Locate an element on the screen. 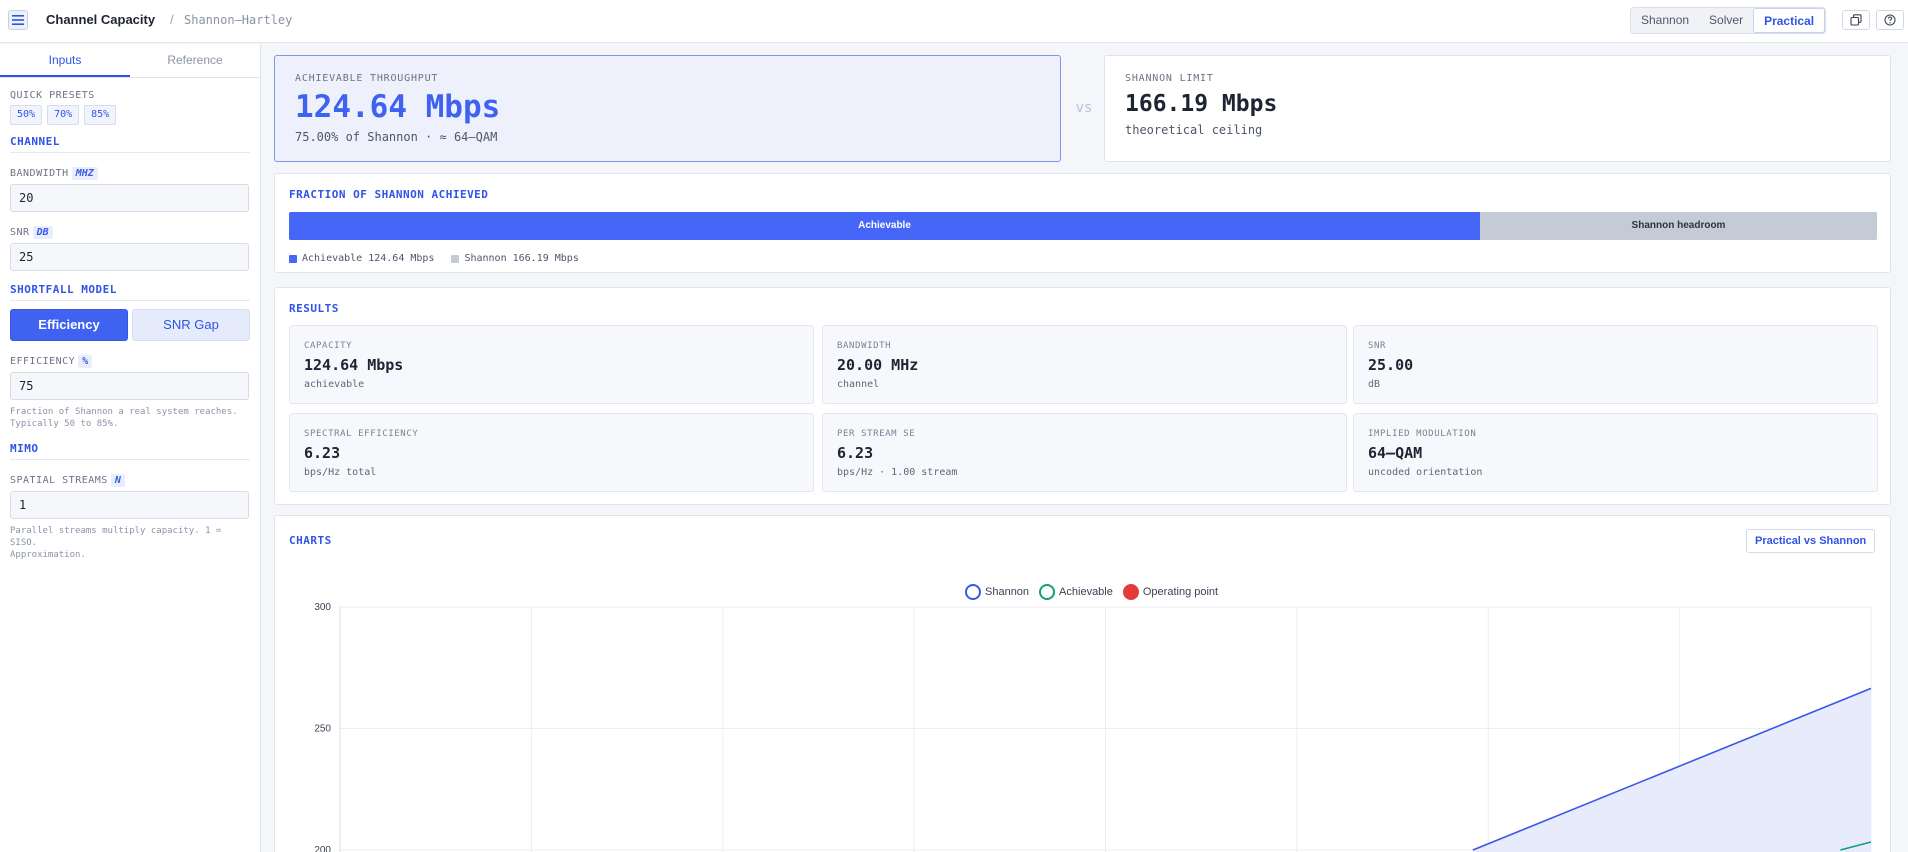 The image size is (1908, 852). snr-input is located at coordinates (129, 257).